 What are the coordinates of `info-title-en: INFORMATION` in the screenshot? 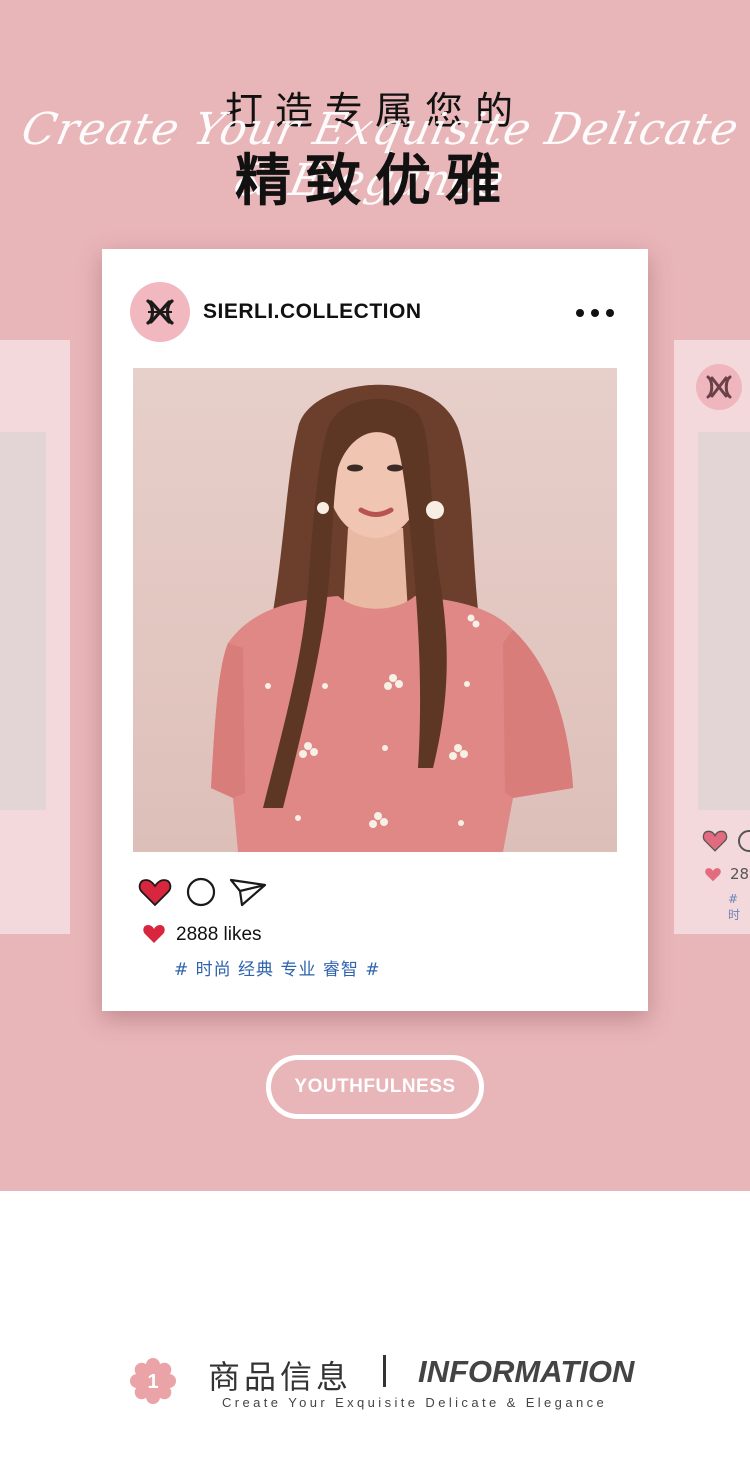 It's located at (526, 1371).